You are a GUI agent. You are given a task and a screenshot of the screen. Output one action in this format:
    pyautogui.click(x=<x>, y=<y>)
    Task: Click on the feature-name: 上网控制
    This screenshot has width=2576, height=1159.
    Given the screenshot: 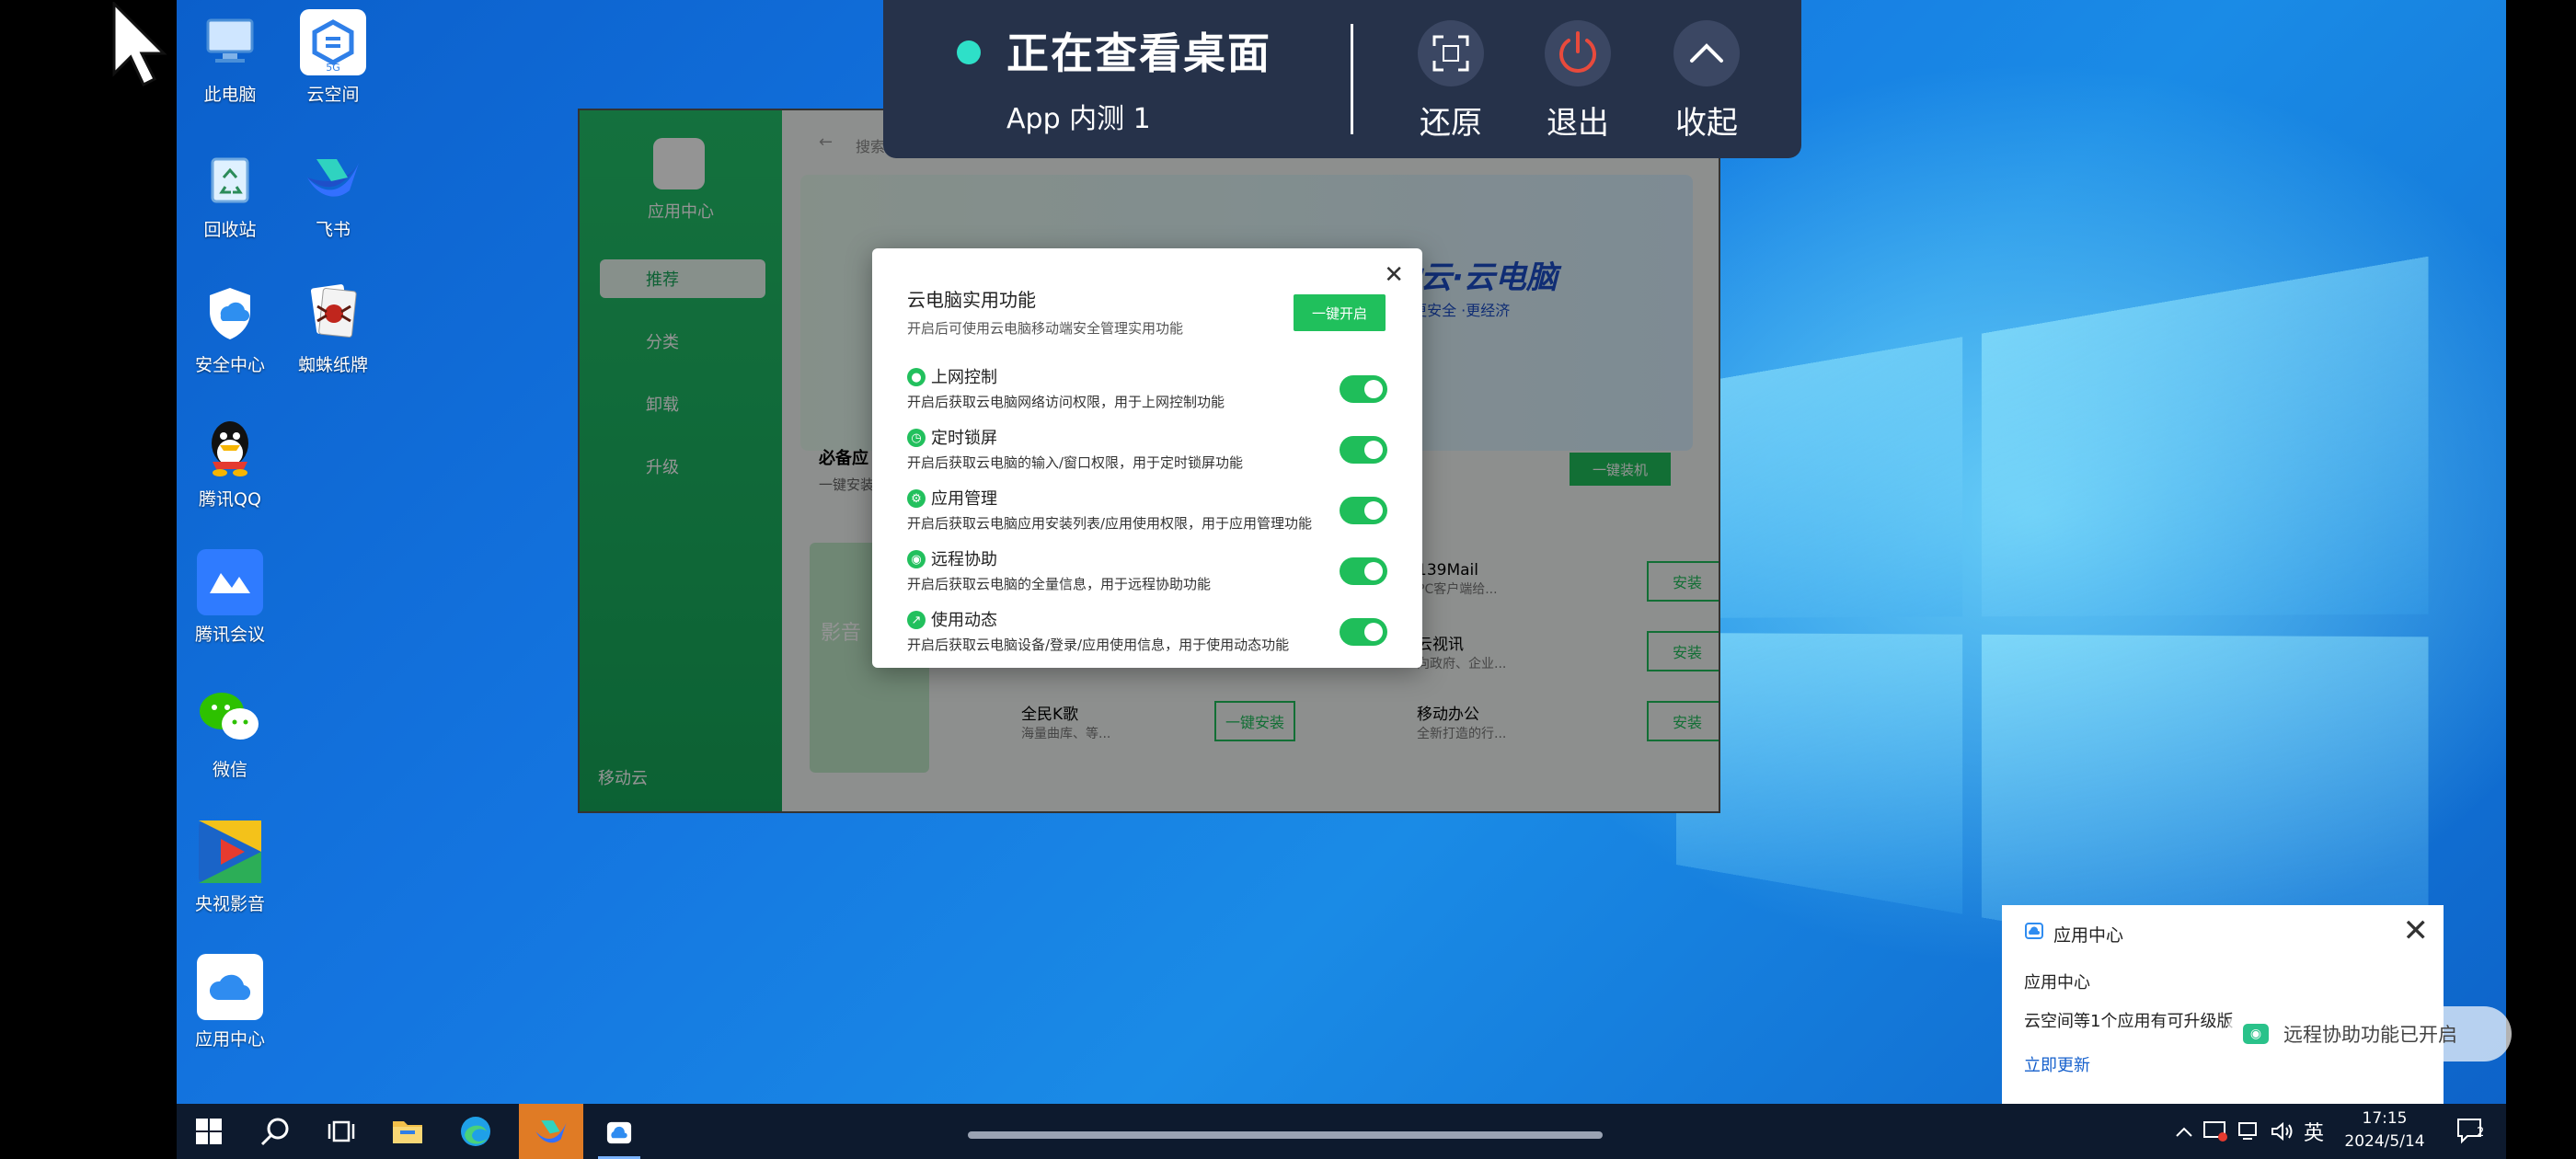 What is the action you would take?
    pyautogui.click(x=964, y=377)
    